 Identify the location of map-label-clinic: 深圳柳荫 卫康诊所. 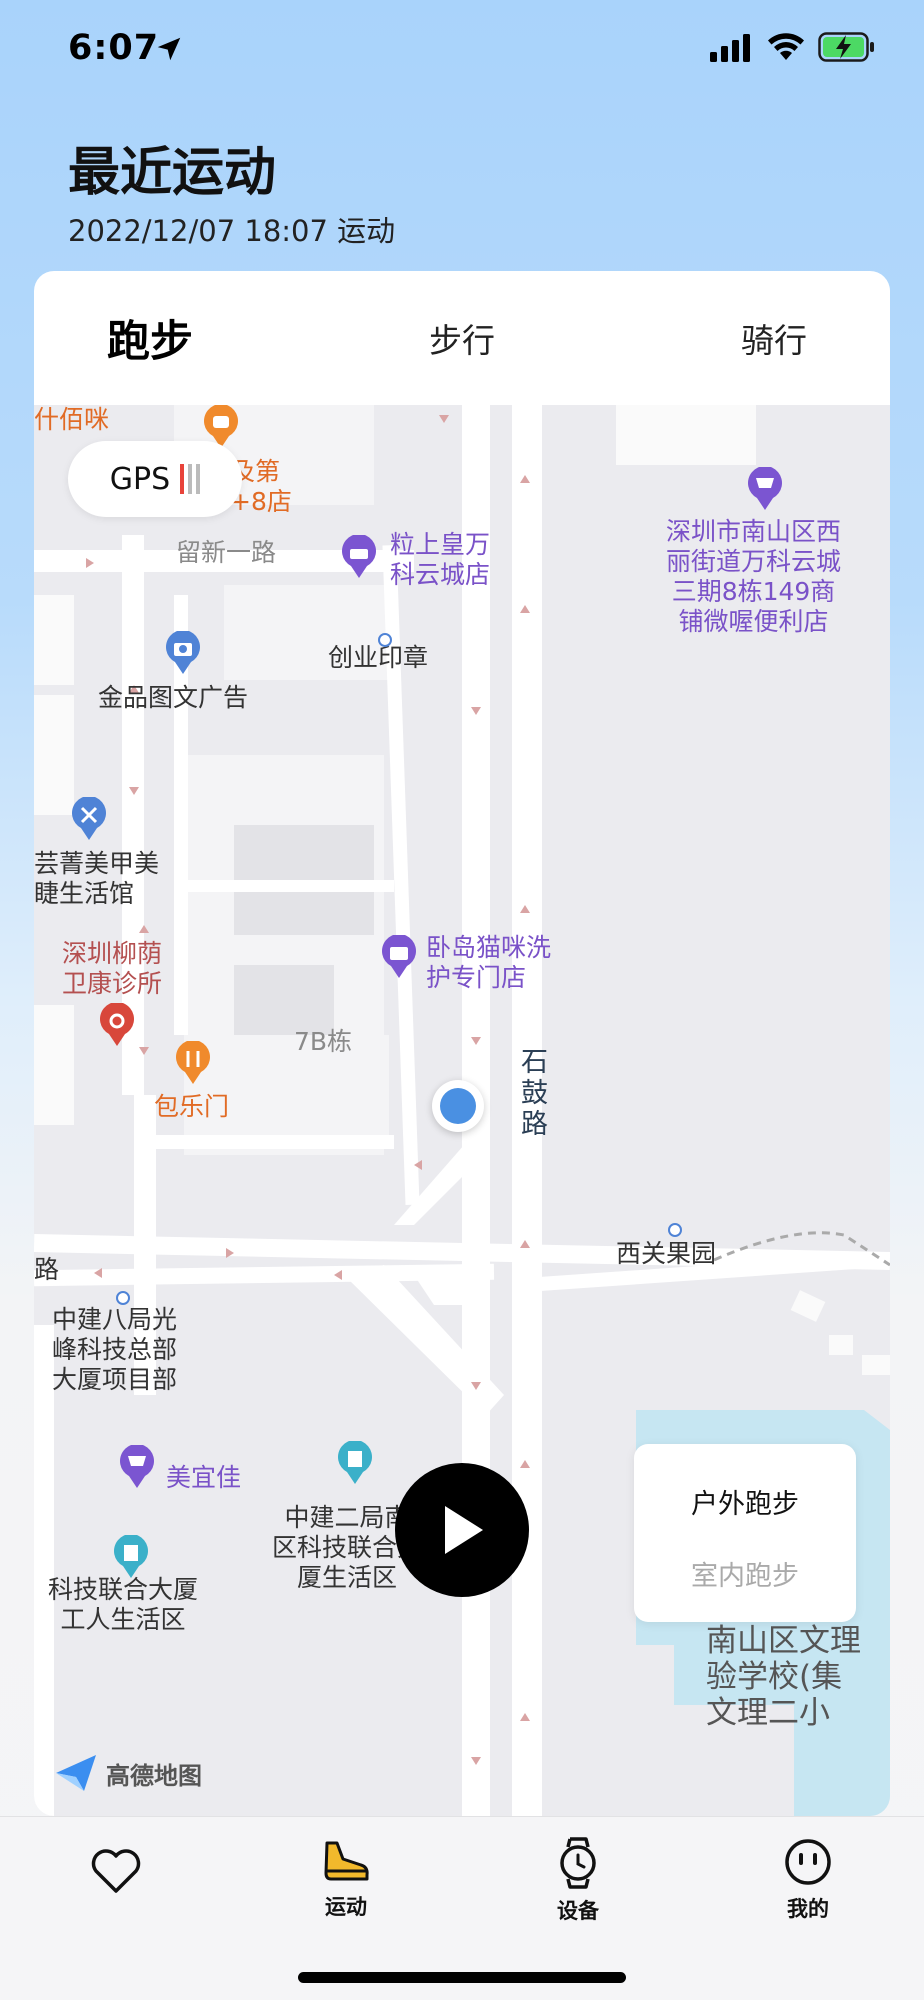
(112, 968).